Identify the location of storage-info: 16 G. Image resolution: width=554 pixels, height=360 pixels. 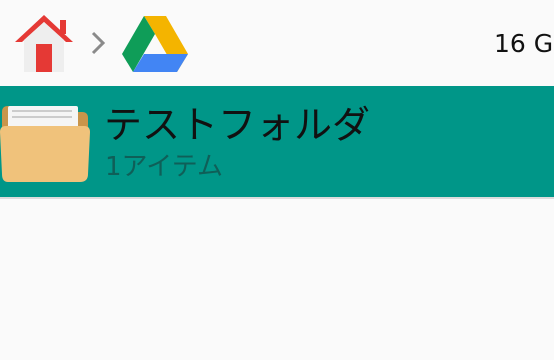
(524, 43).